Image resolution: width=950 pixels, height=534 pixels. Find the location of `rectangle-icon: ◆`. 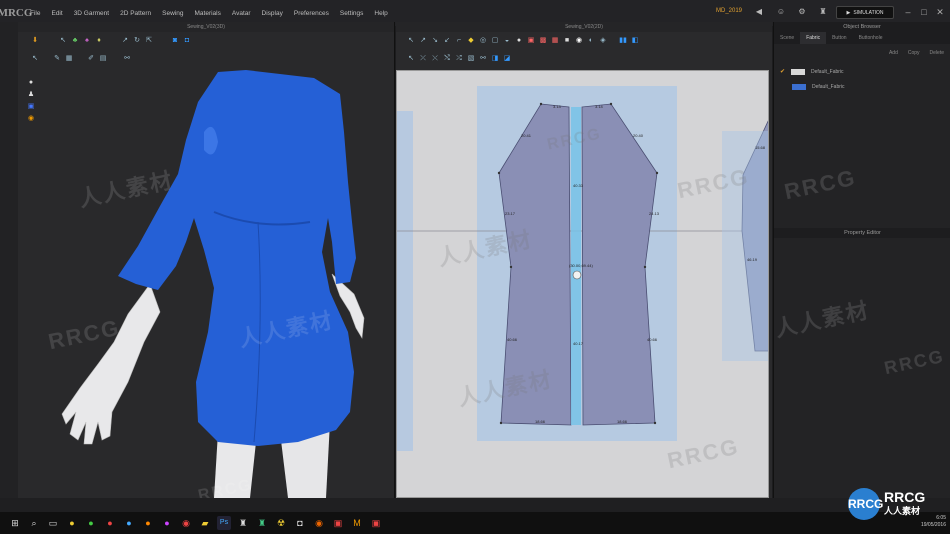

rectangle-icon: ◆ is located at coordinates (471, 41).